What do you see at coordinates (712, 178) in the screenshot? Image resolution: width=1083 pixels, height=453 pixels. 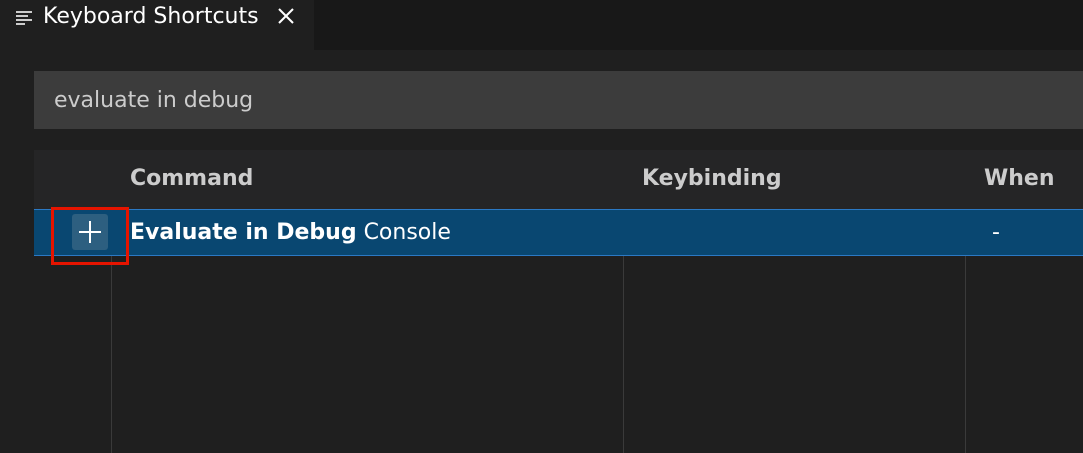 I see `column-header-keybinding: Keybinding` at bounding box center [712, 178].